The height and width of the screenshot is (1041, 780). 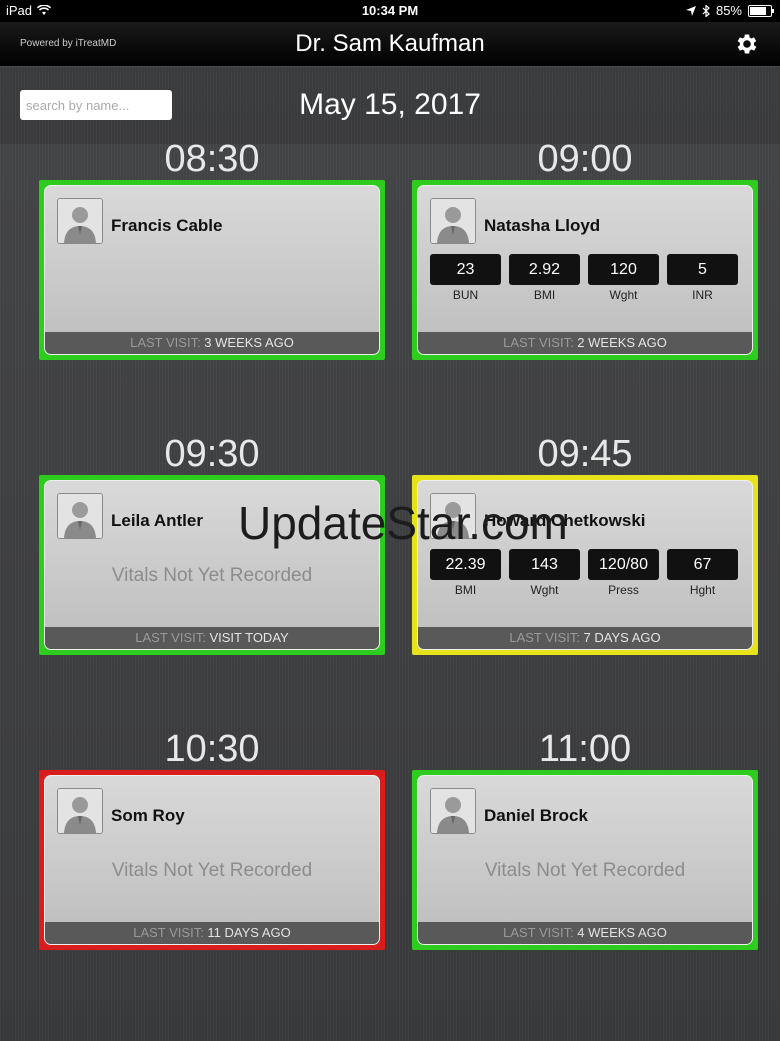 I want to click on vital-item: 23 BUN, so click(x=465, y=278).